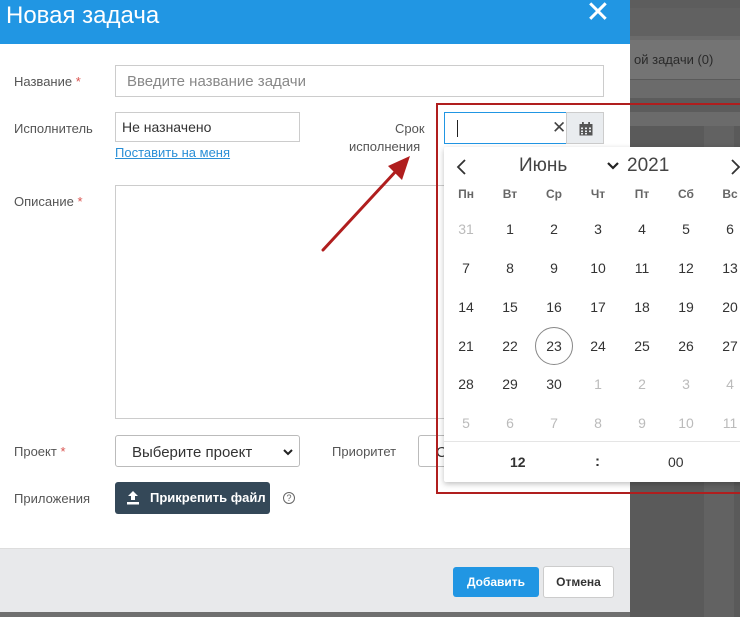 The height and width of the screenshot is (617, 740). Describe the element at coordinates (44, 201) in the screenshot. I see `description-label-text: Описание` at that location.